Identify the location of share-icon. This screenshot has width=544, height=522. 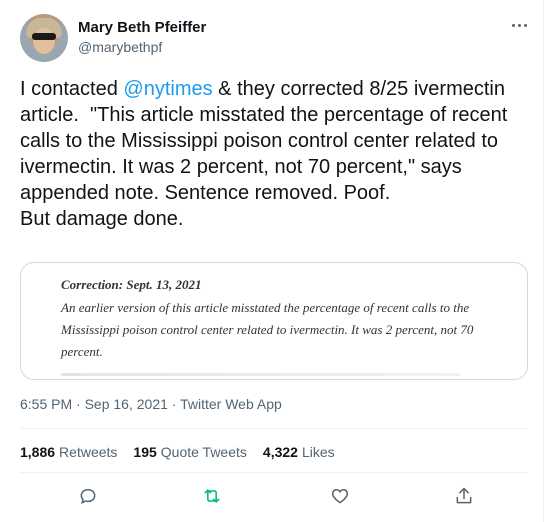
(464, 496).